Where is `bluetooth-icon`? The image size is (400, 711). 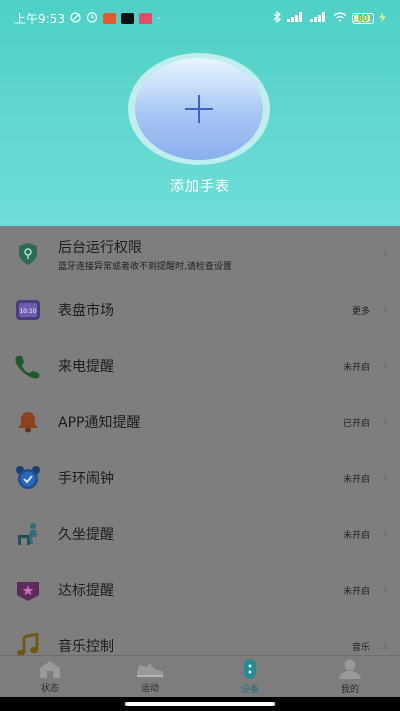 bluetooth-icon is located at coordinates (277, 17).